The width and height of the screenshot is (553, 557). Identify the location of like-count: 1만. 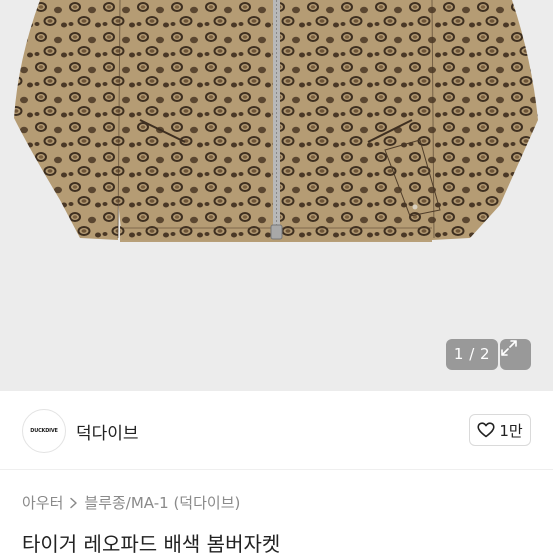
(511, 430).